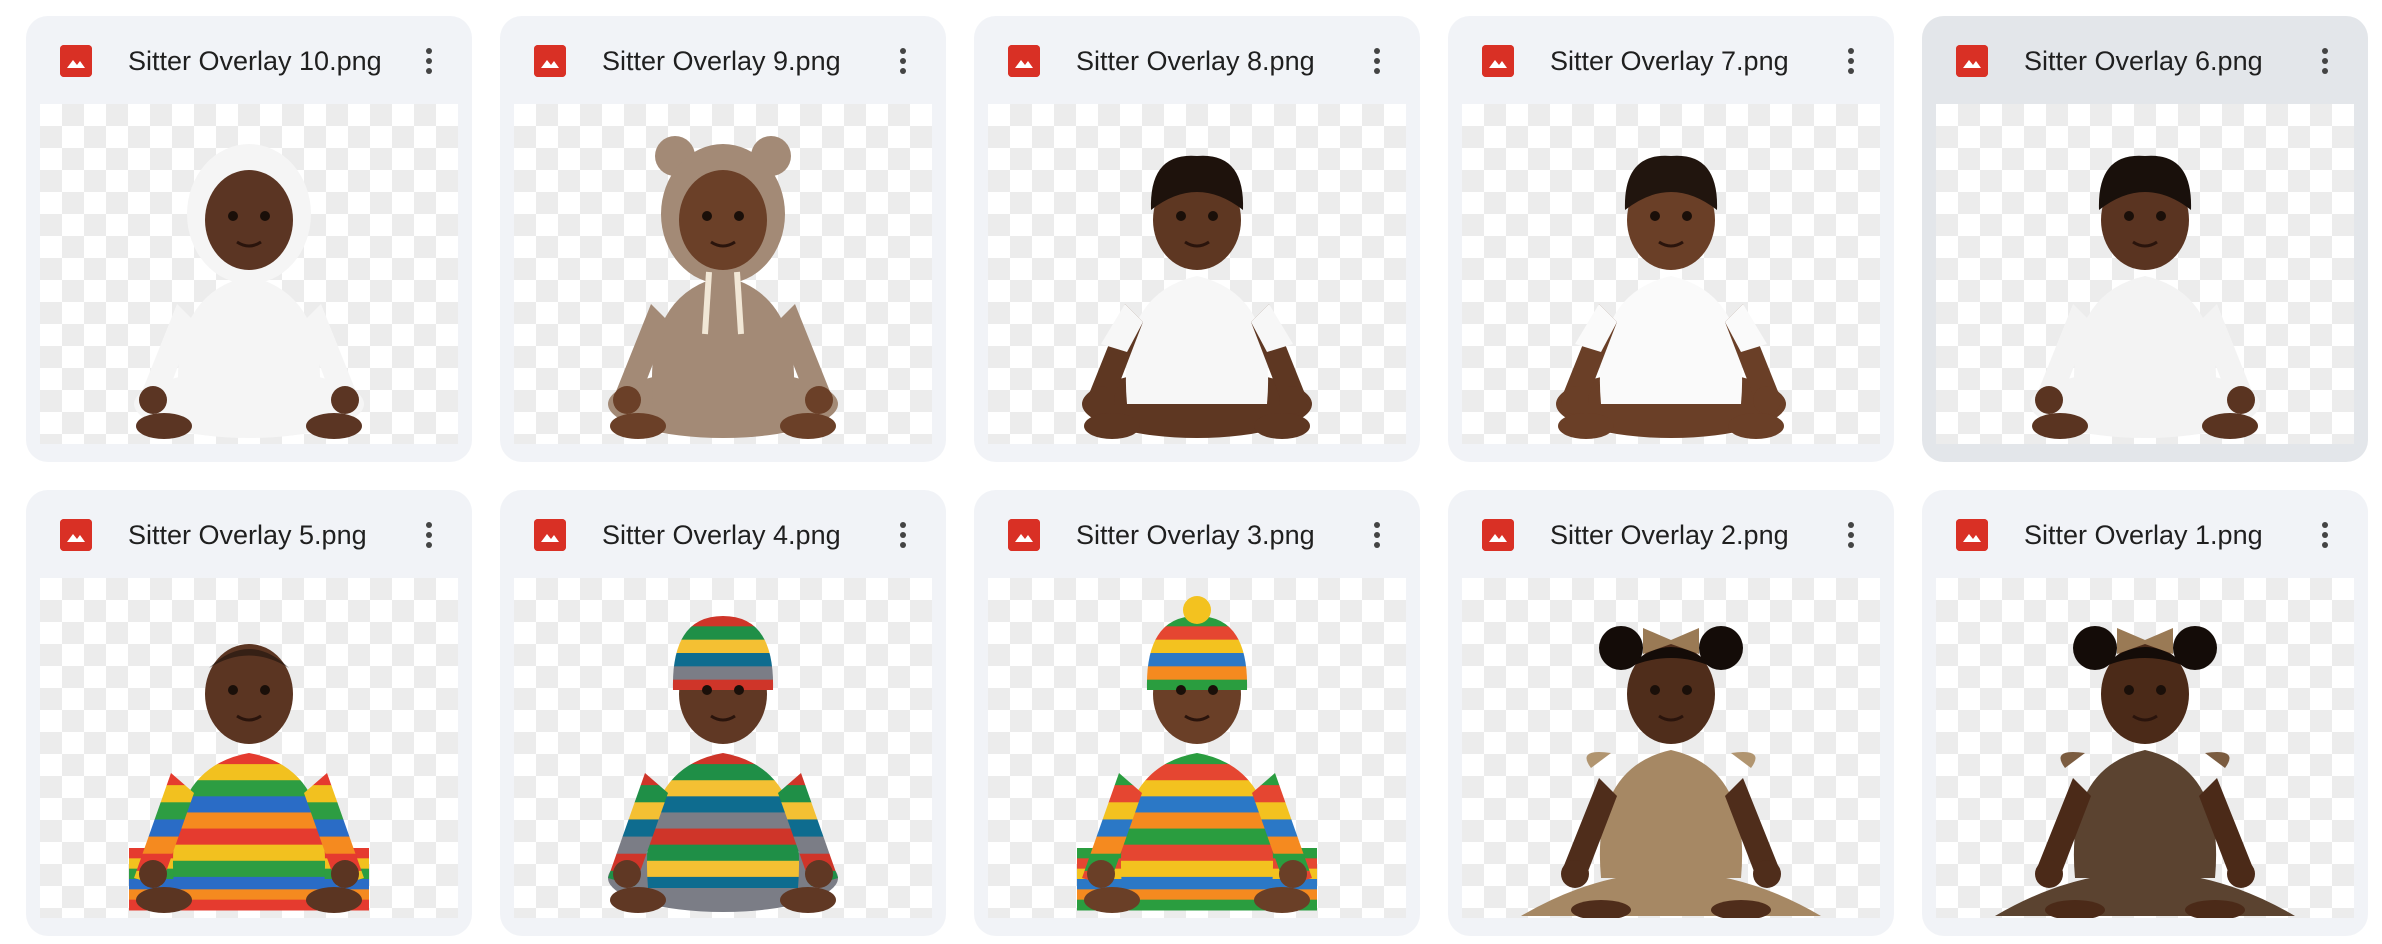 The width and height of the screenshot is (2382, 944). I want to click on file-name: Sitter Overlay 7.png, so click(1669, 61).